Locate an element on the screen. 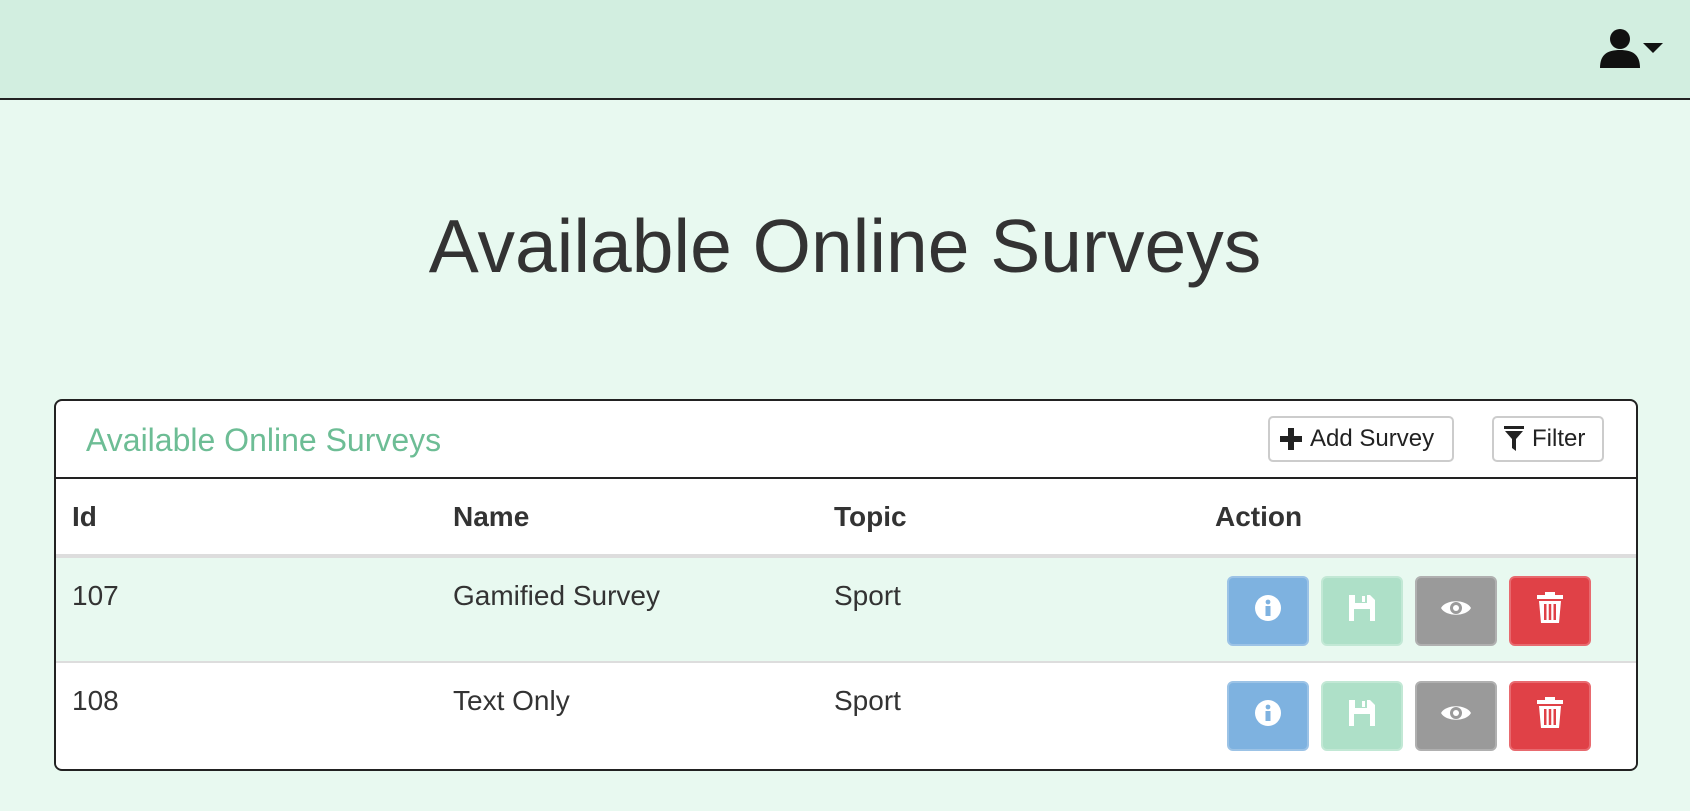 The width and height of the screenshot is (1690, 811). add-survey-label: Add Survey is located at coordinates (1372, 438).